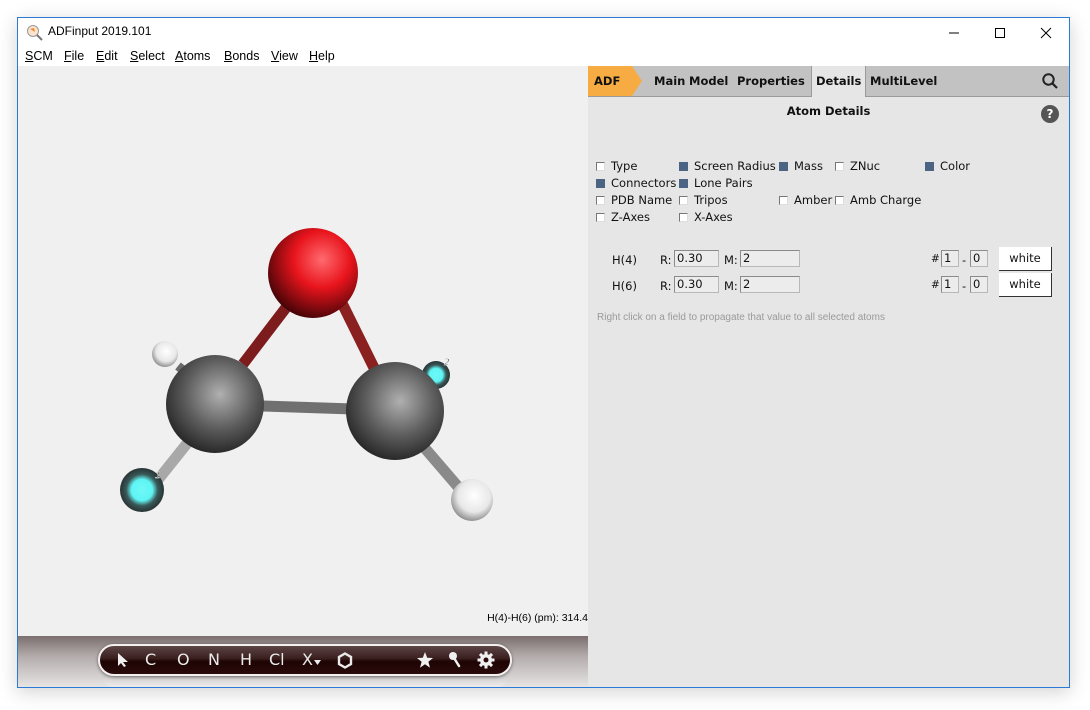  I want to click on select-tool-icon, so click(123, 660).